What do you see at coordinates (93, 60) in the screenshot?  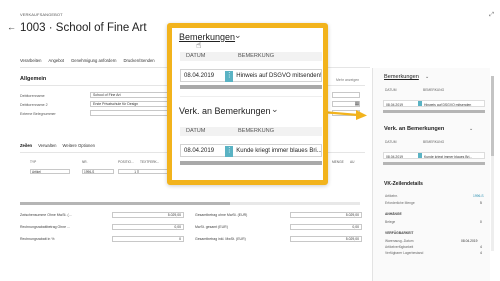 I see `action-genehmigung: Genehmigung anfordern` at bounding box center [93, 60].